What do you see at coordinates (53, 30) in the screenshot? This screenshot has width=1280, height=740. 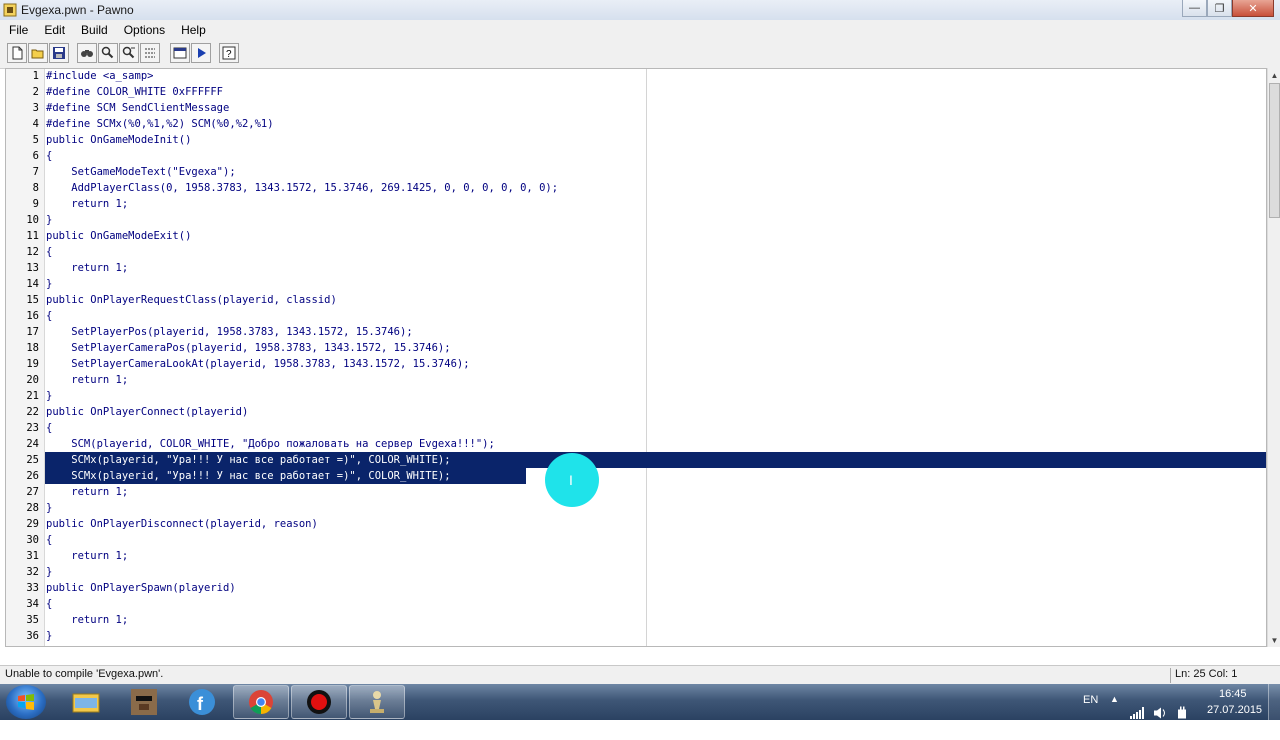 I see `menu-edit: Edit` at bounding box center [53, 30].